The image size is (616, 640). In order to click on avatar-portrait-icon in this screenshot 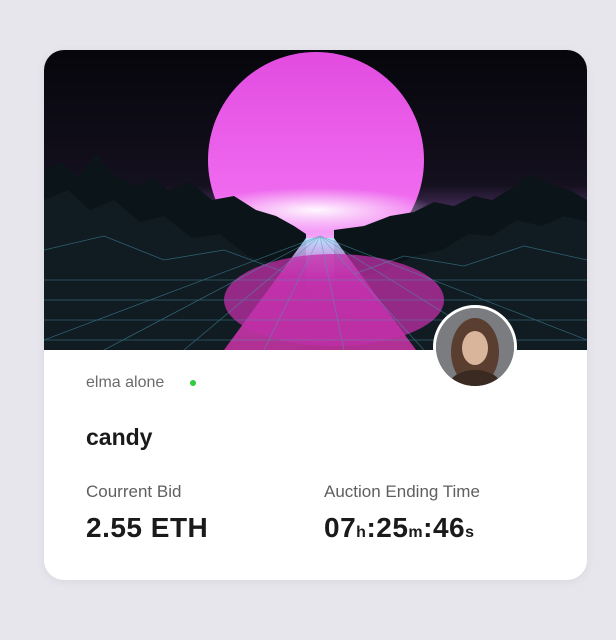, I will do `click(475, 347)`.